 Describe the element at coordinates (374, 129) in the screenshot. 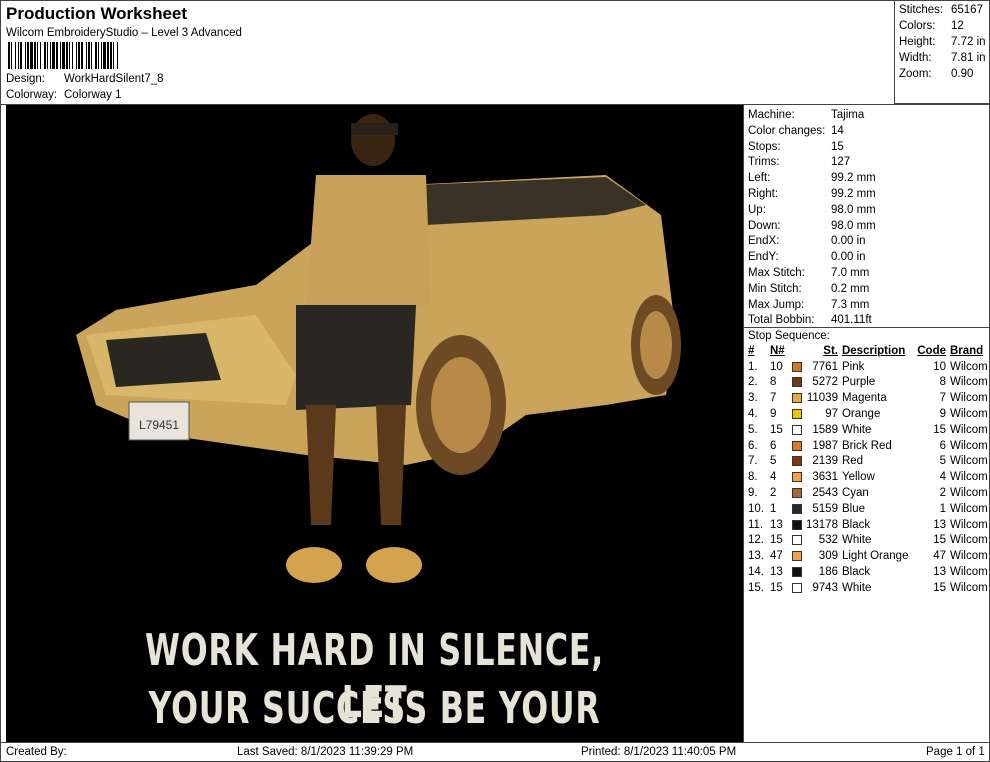

I see `person-cap` at that location.